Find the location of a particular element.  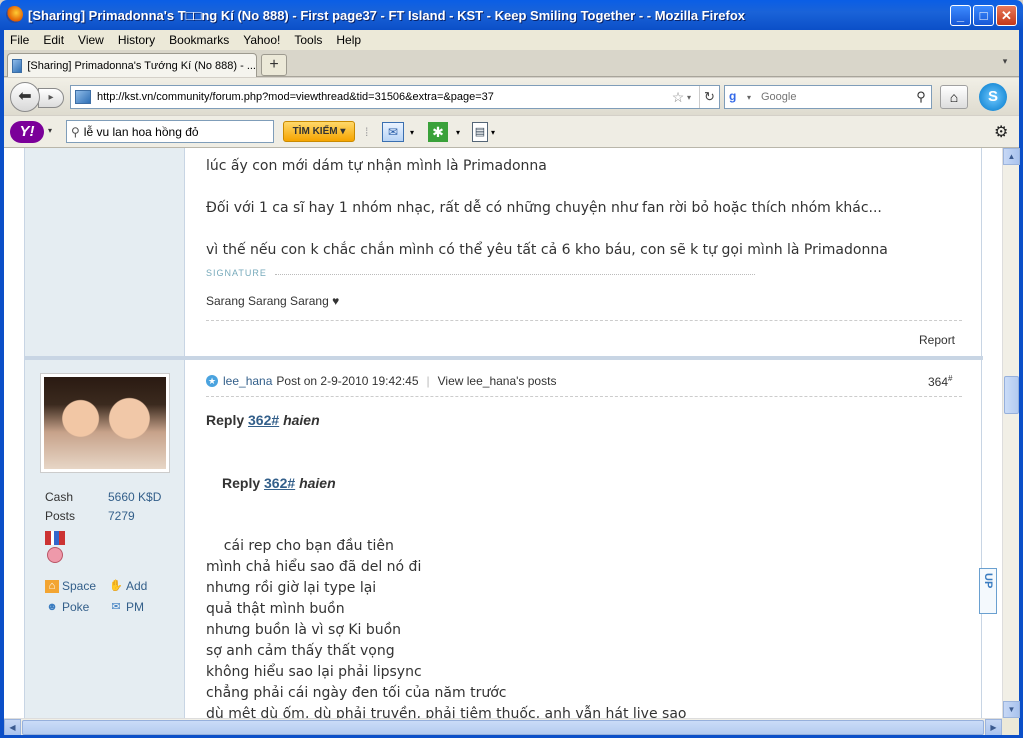

post-date: Post on 2-9-2010 19:42:45 is located at coordinates (347, 381).